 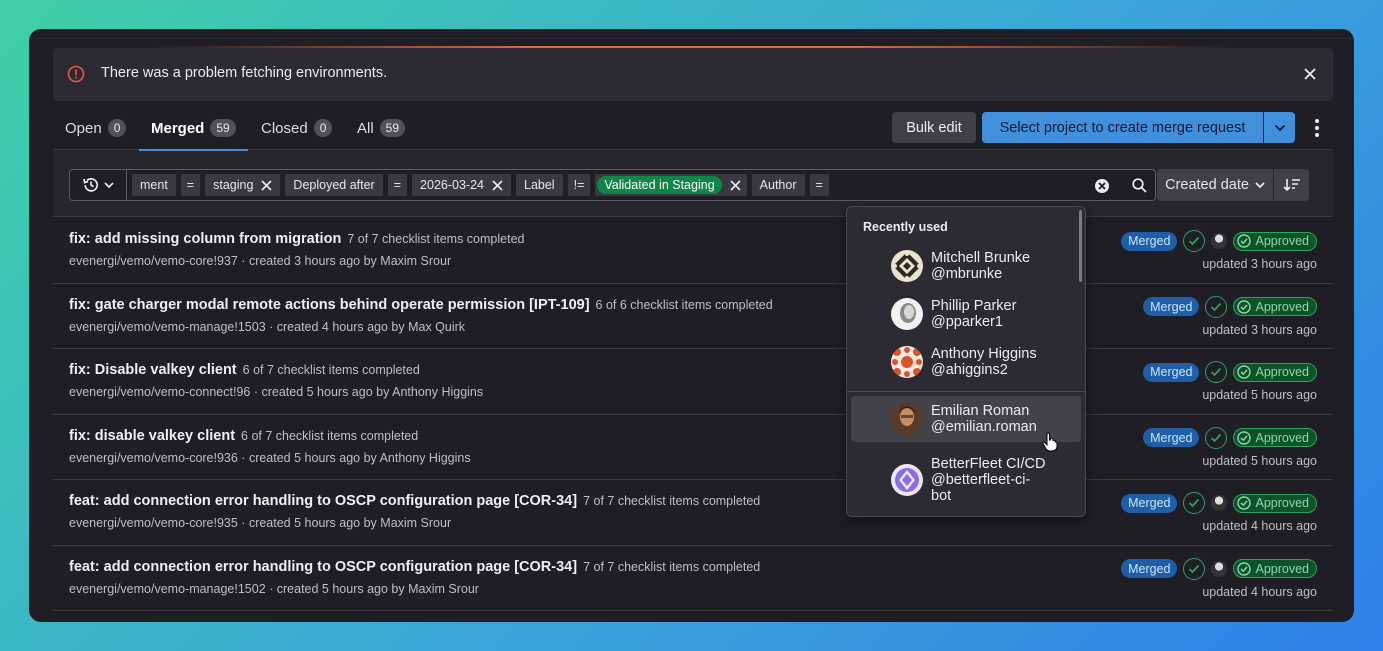 What do you see at coordinates (905, 227) in the screenshot?
I see `dropdown-header: Recently used` at bounding box center [905, 227].